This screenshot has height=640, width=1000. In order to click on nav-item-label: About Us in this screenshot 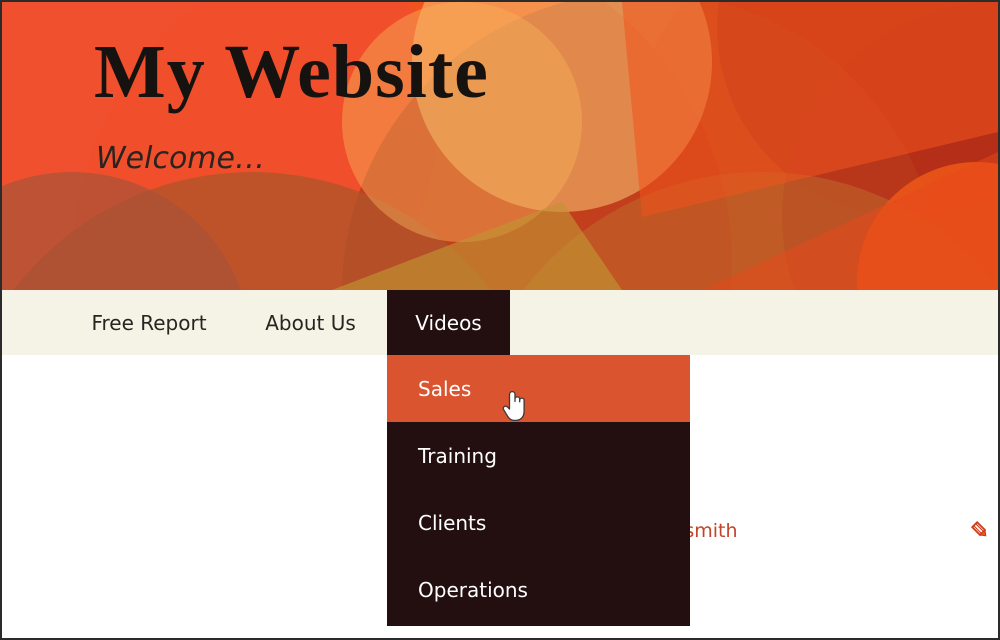, I will do `click(310, 322)`.